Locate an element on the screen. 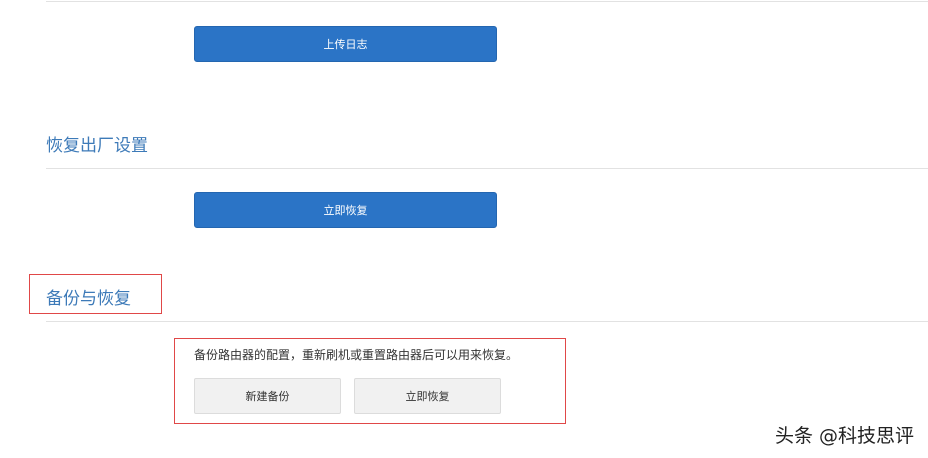 The width and height of the screenshot is (928, 458). factory-reset-button: 立即恢复 is located at coordinates (345, 210).